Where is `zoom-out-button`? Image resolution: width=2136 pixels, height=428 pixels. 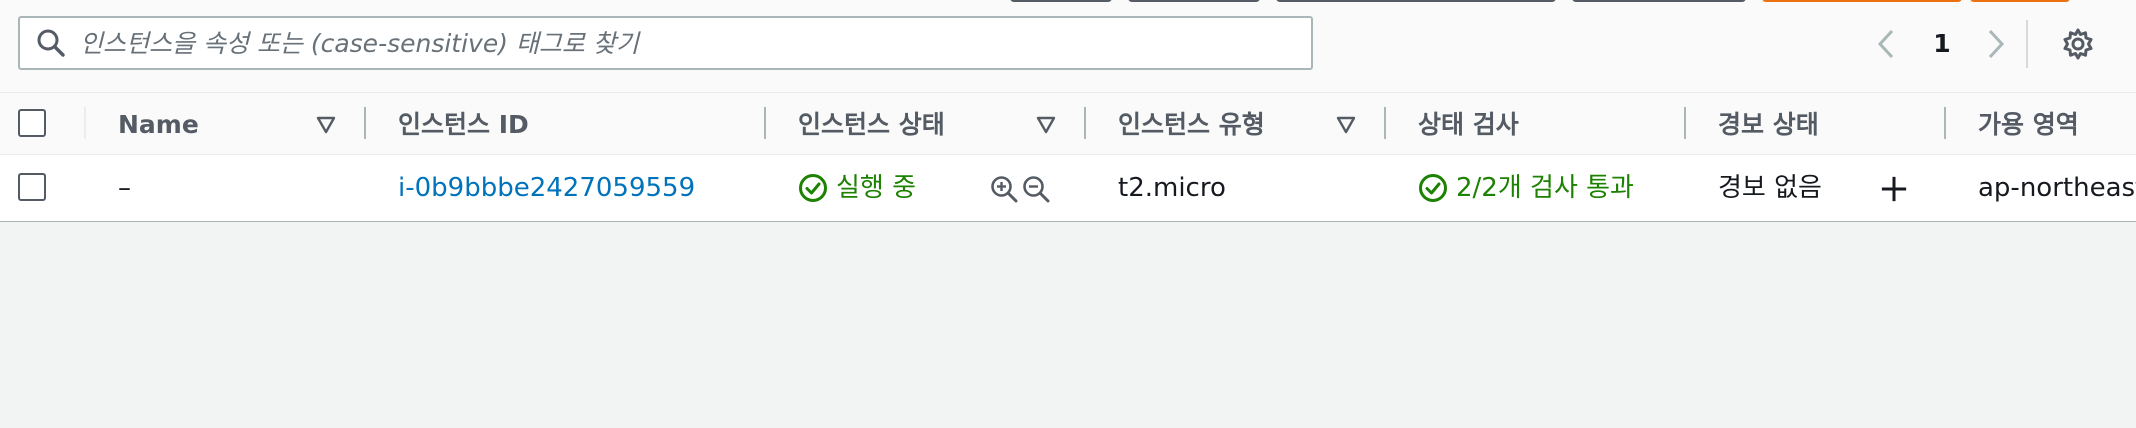 zoom-out-button is located at coordinates (1036, 189).